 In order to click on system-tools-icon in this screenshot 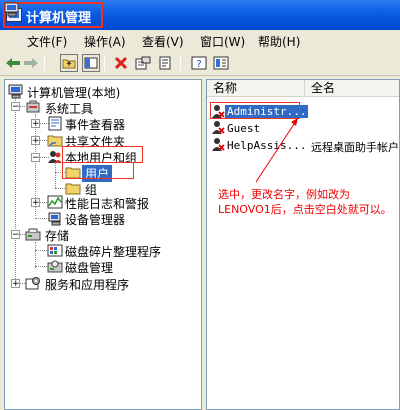, I will do `click(33, 106)`.